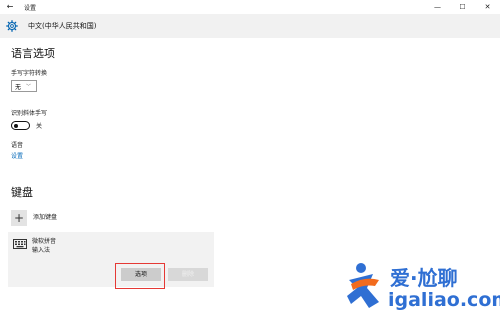 The image size is (500, 326). Describe the element at coordinates (188, 274) in the screenshot. I see `remove-button: 删除` at that location.